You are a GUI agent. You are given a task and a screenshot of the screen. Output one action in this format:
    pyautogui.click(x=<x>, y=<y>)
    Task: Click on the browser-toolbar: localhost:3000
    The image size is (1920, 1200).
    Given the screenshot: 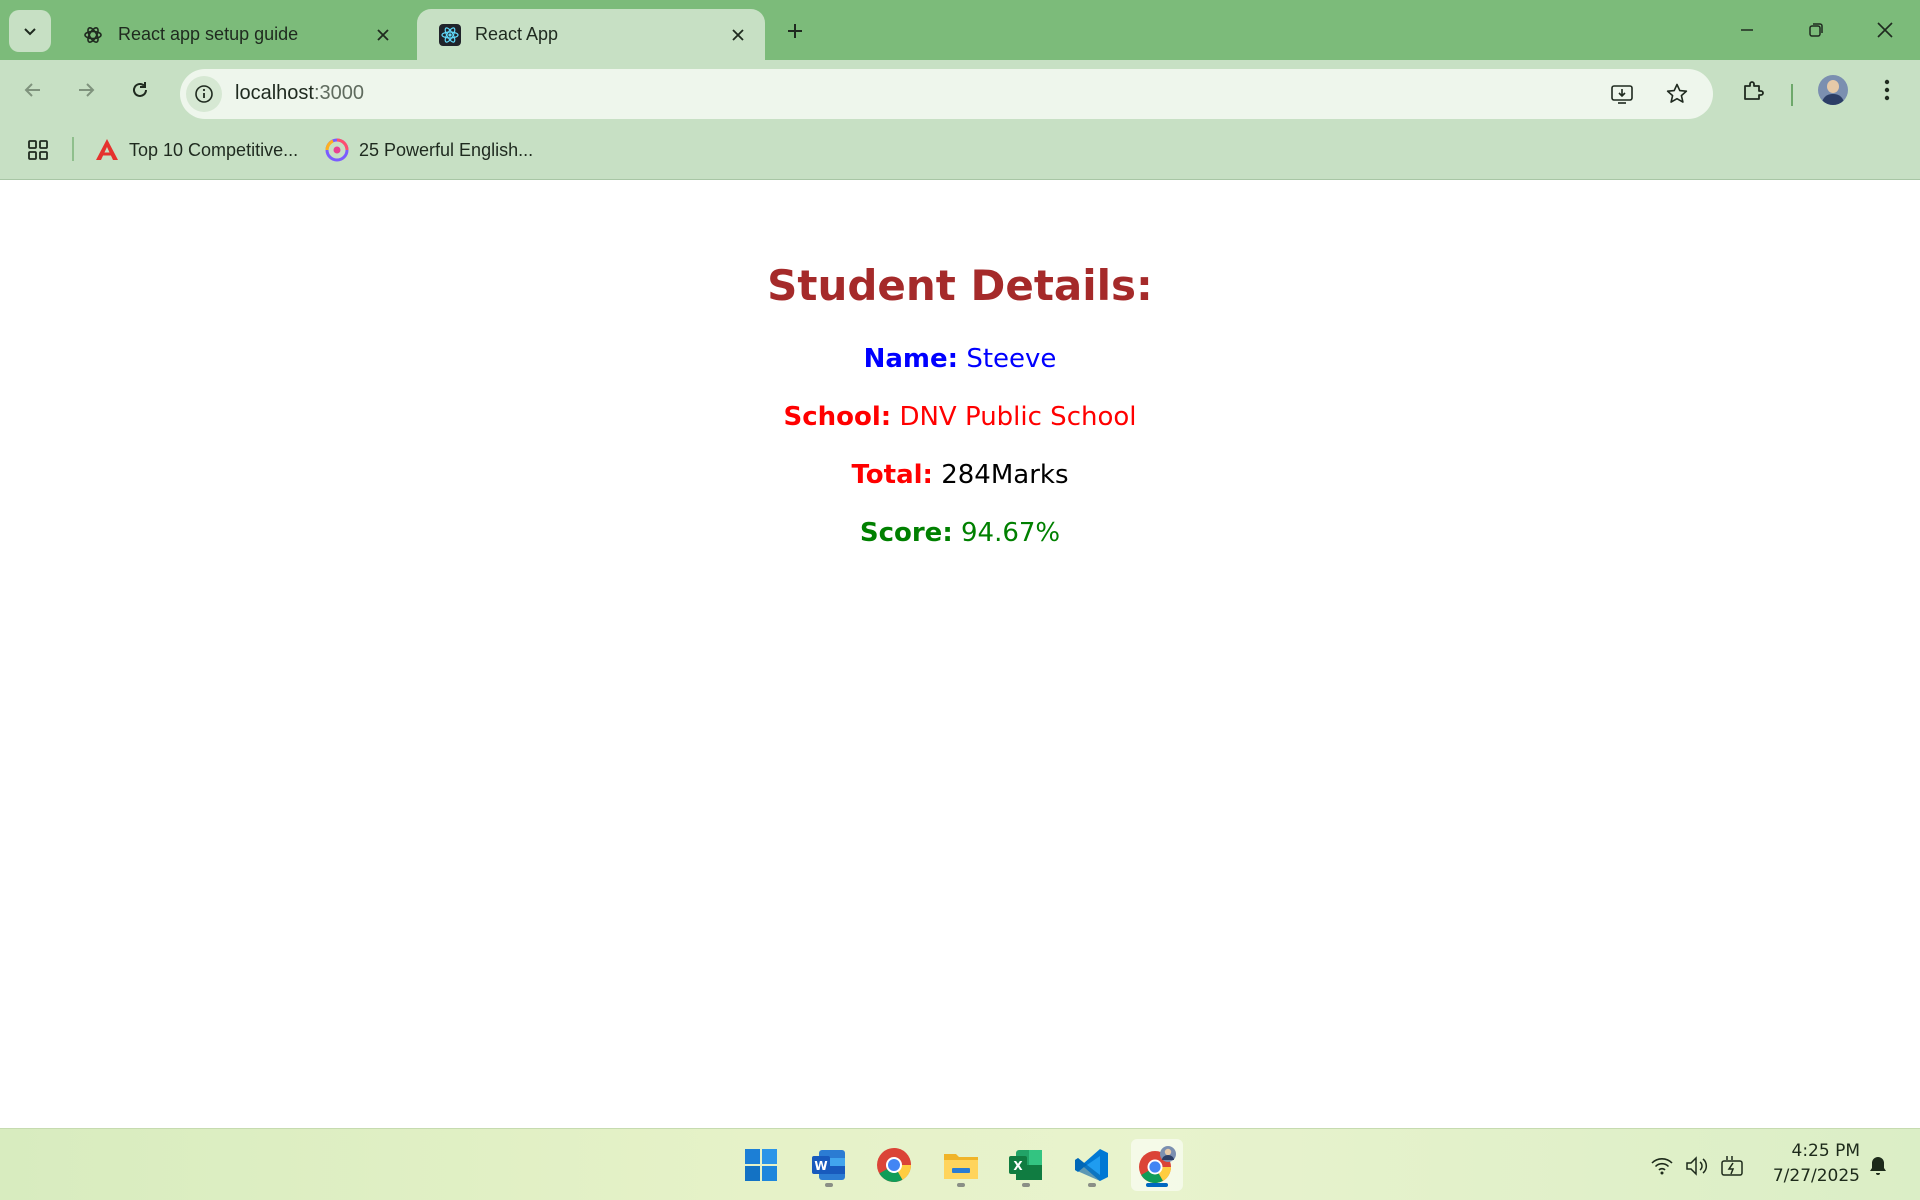 What is the action you would take?
    pyautogui.click(x=960, y=90)
    